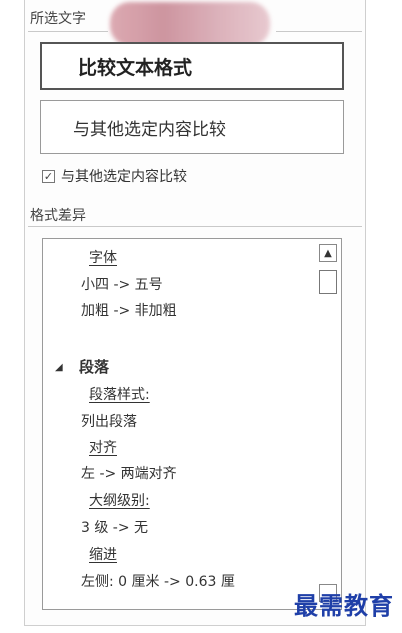 This screenshot has height=633, width=402. I want to click on list-item: 3 级 -> 无, so click(115, 528).